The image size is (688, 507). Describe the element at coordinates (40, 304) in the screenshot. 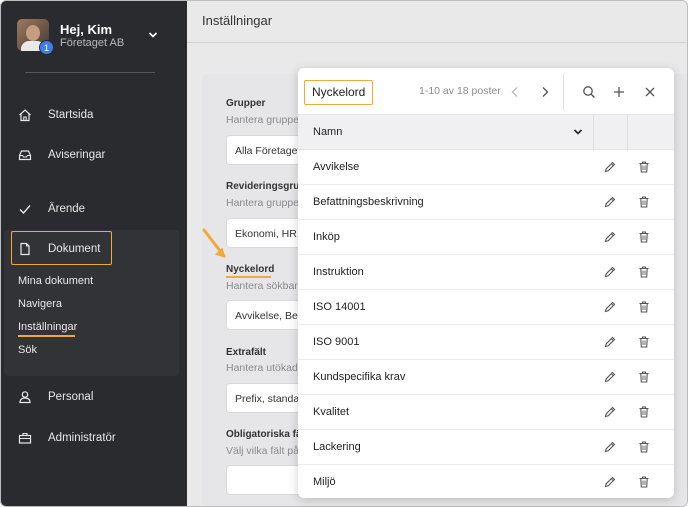

I see `submenu-navigera: Navigera` at that location.